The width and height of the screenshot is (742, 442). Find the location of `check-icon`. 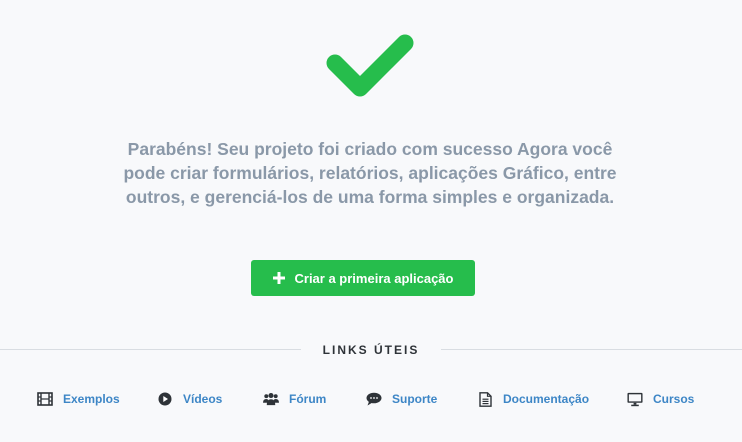

check-icon is located at coordinates (370, 65).